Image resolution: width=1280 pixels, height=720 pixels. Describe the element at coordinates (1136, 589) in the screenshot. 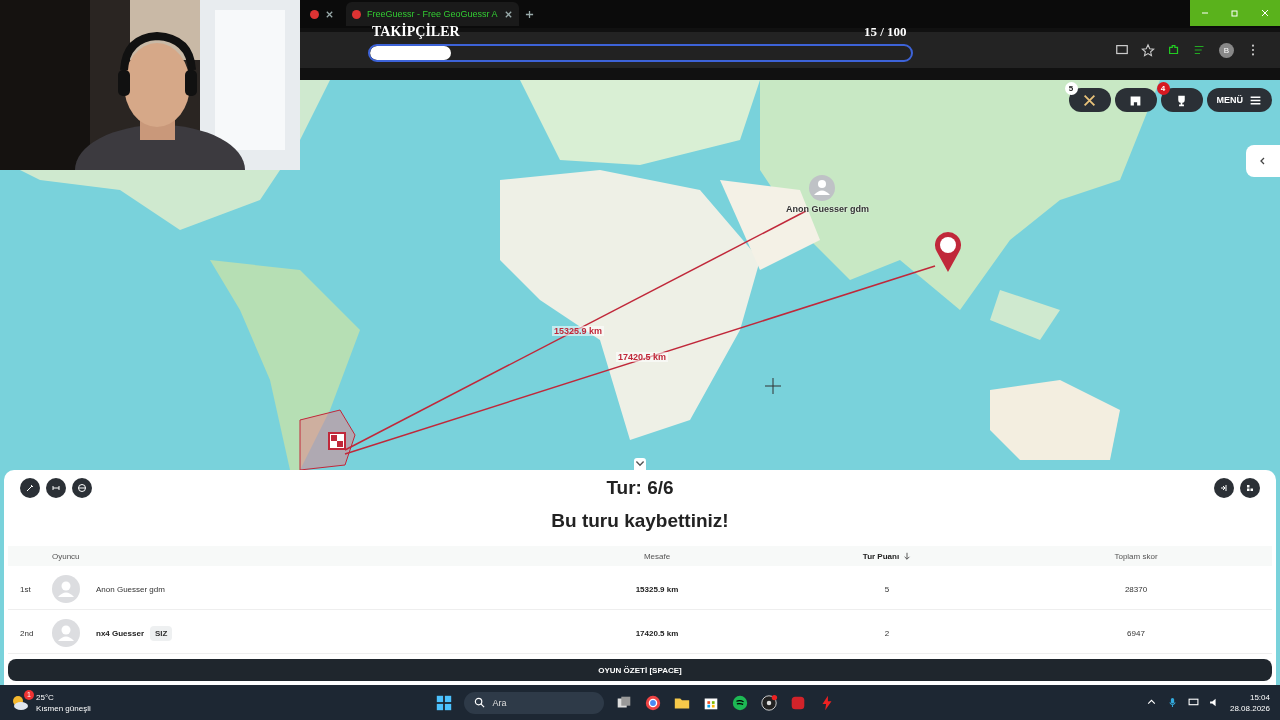

I see `table-cell-text: 28370` at that location.